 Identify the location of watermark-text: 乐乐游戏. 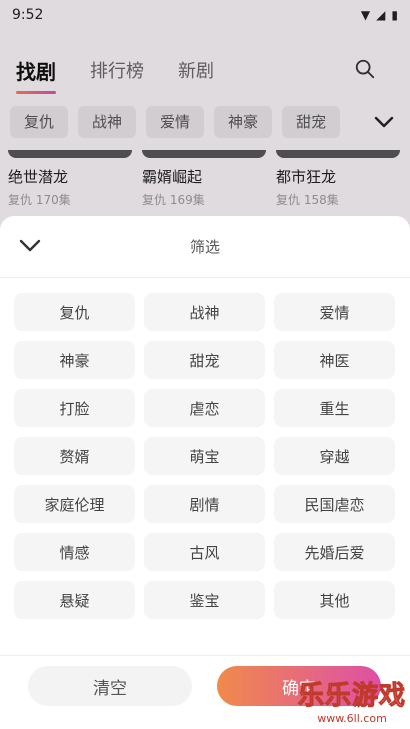
(351, 696).